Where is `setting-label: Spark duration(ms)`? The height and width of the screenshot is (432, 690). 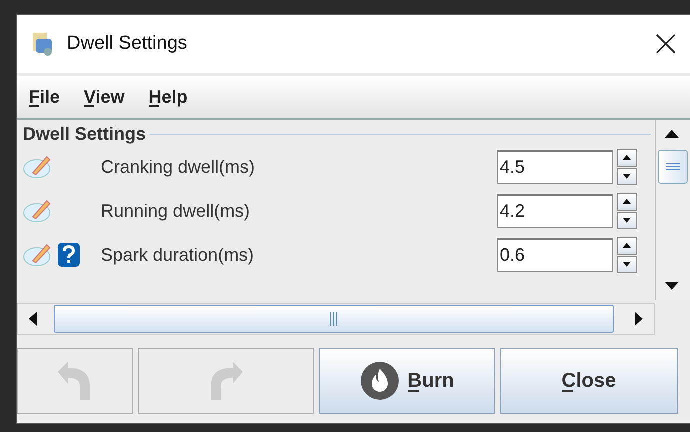 setting-label: Spark duration(ms) is located at coordinates (178, 255).